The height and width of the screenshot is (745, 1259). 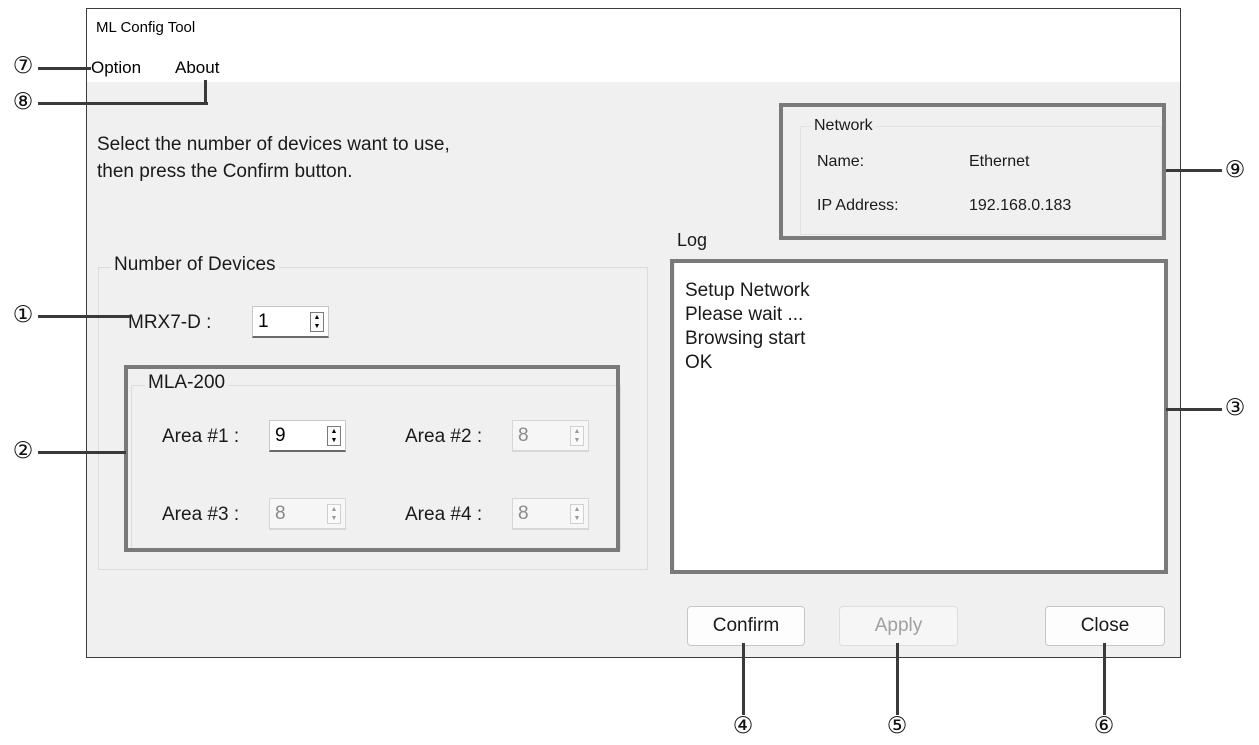 What do you see at coordinates (972, 171) in the screenshot?
I see `network-highlight-frame` at bounding box center [972, 171].